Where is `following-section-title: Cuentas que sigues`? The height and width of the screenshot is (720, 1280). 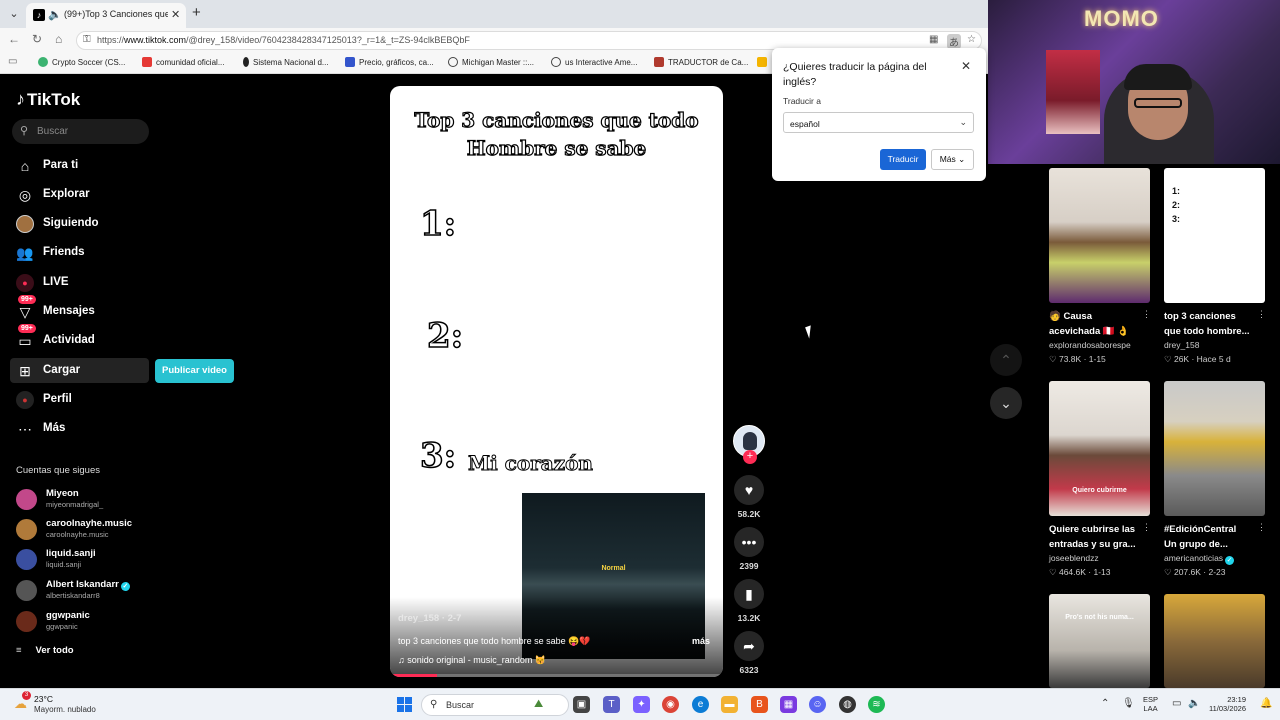 following-section-title: Cuentas que sigues is located at coordinates (58, 470).